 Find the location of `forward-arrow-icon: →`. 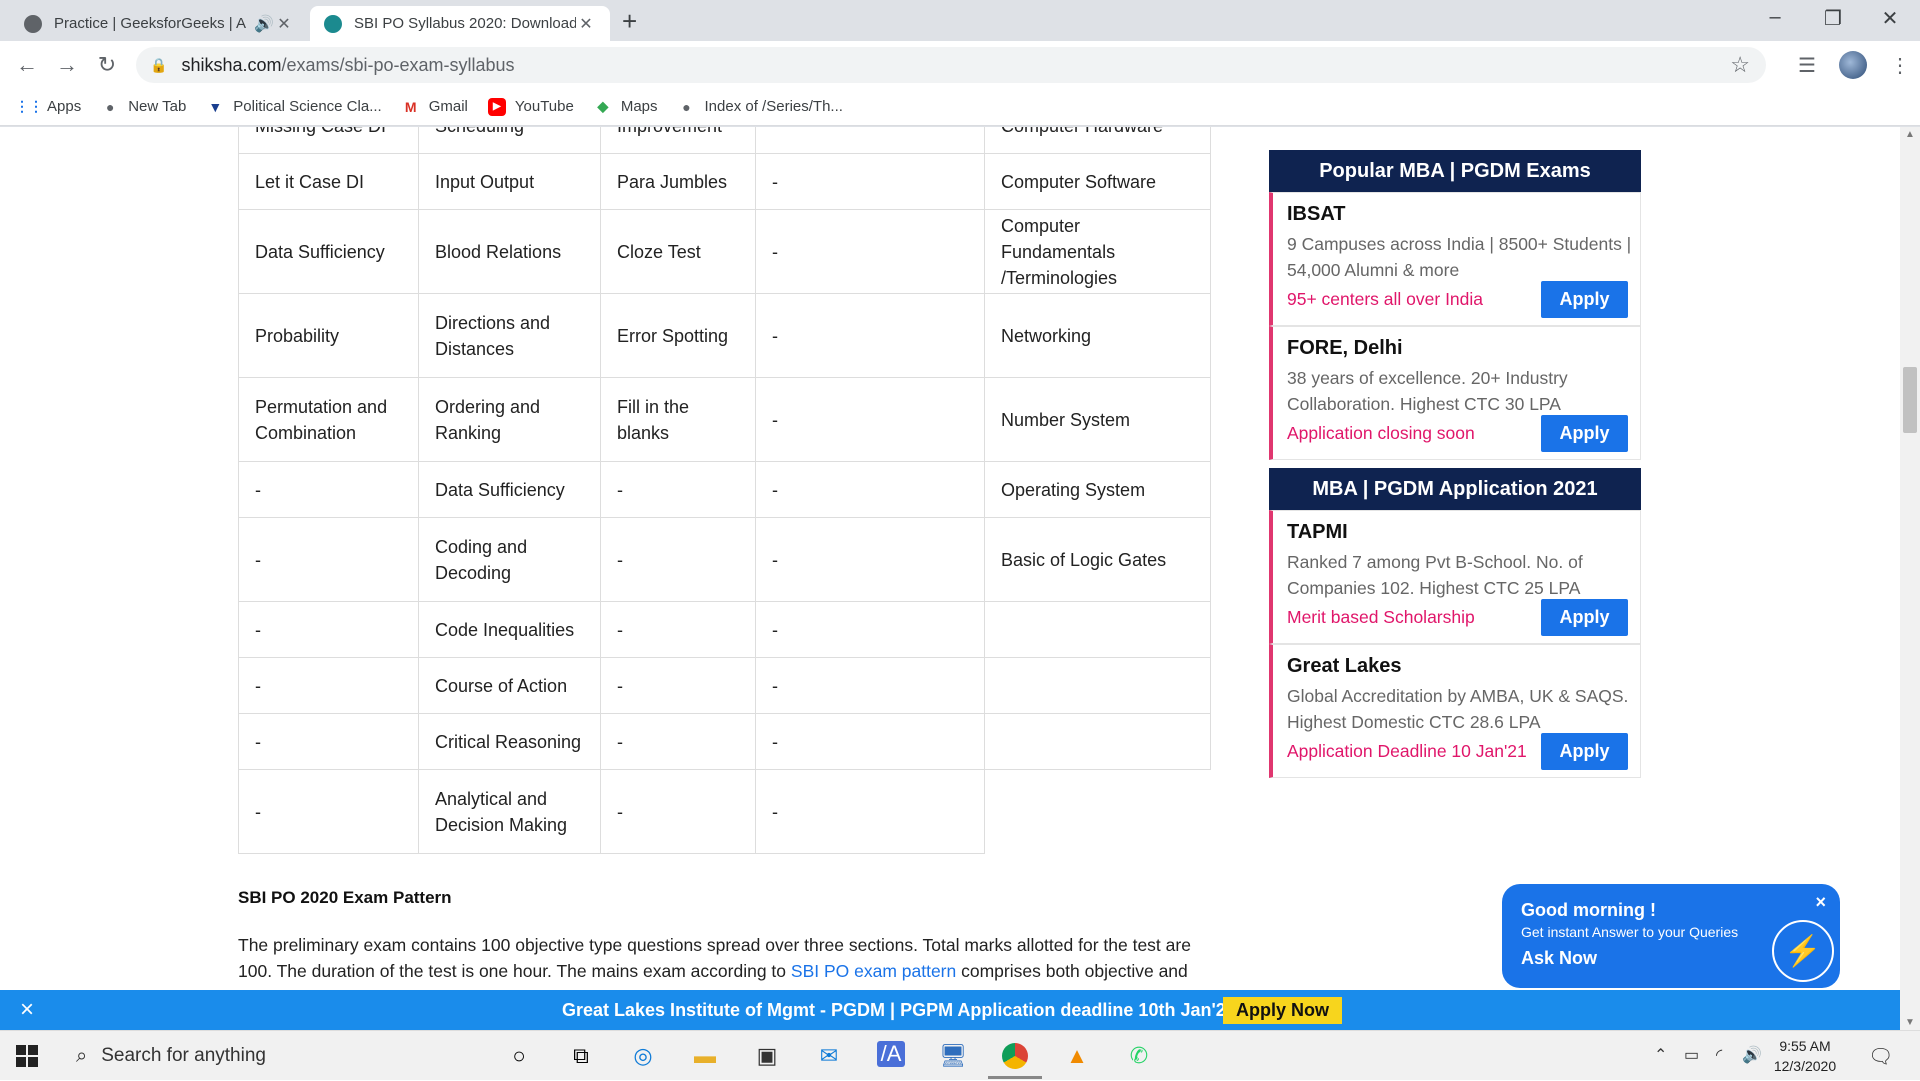

forward-arrow-icon: → is located at coordinates (67, 65).